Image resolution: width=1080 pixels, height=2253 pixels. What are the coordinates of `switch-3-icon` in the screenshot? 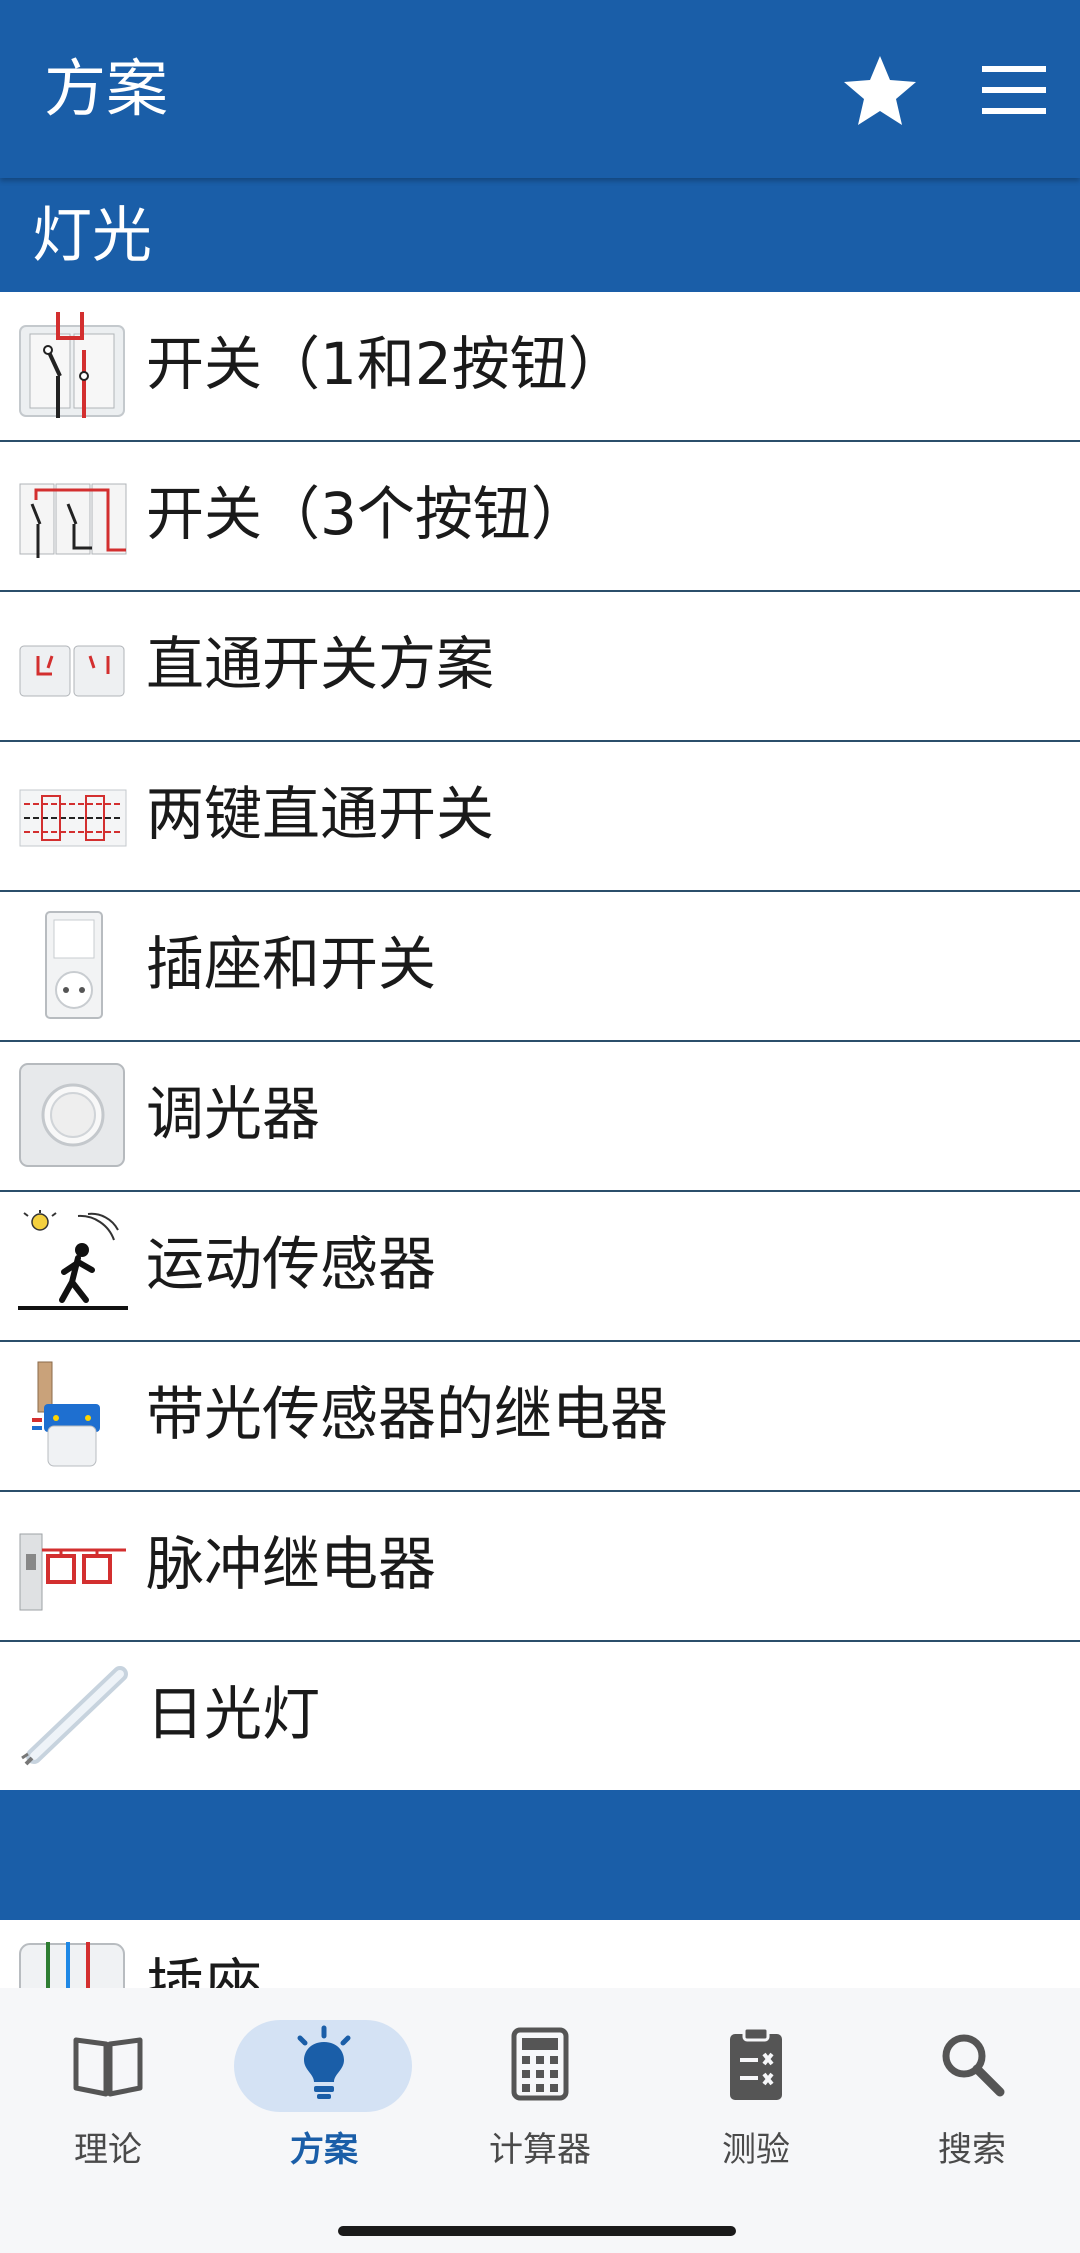 It's located at (73, 520).